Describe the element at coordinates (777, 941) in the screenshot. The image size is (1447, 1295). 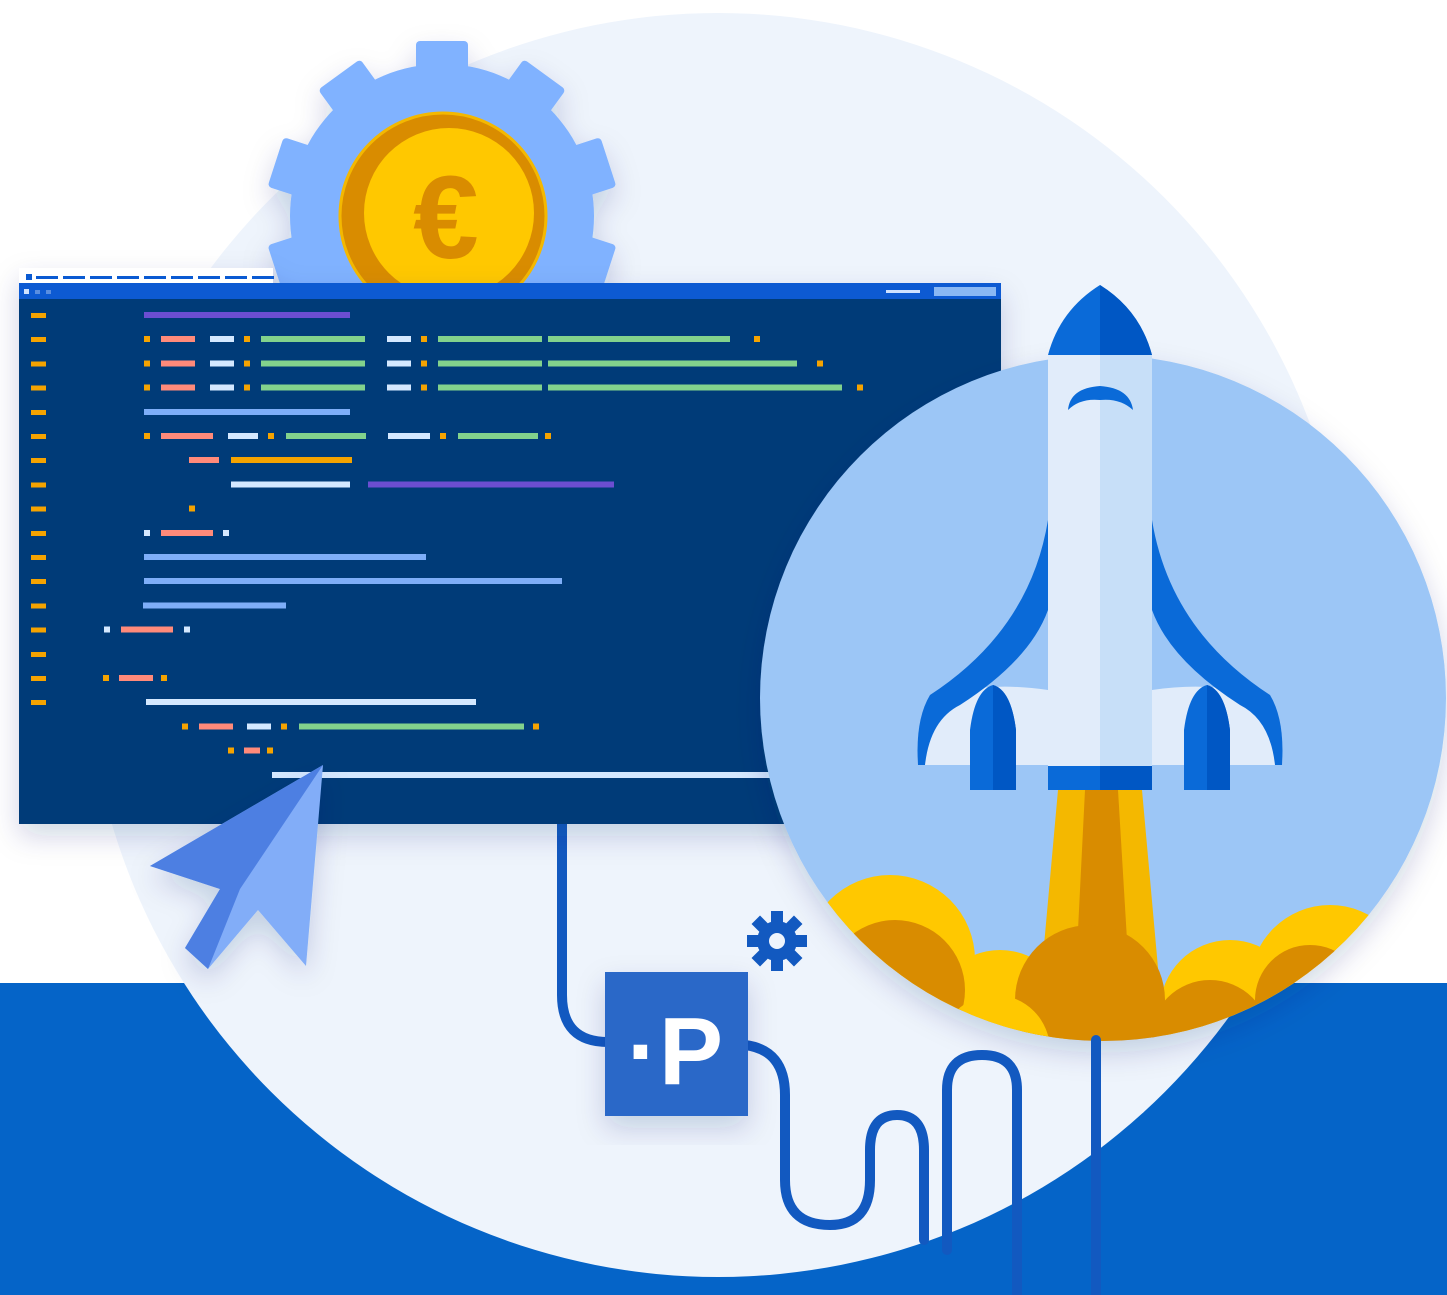
I see `small-gear-icon` at that location.